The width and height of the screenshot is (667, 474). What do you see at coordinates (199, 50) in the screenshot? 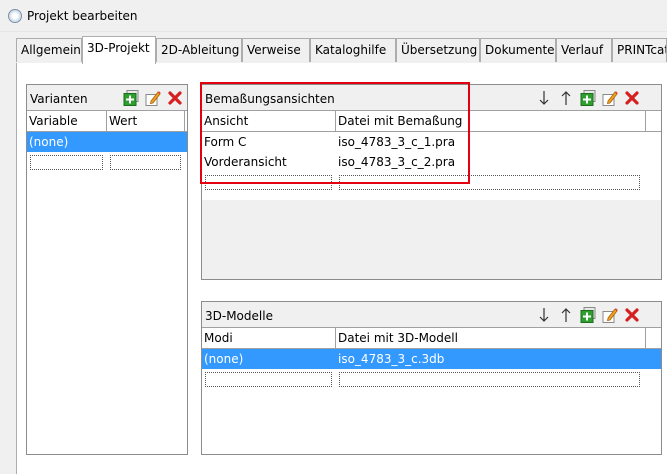
I see `tab-2d-ableitung: 2D-Ableitung` at bounding box center [199, 50].